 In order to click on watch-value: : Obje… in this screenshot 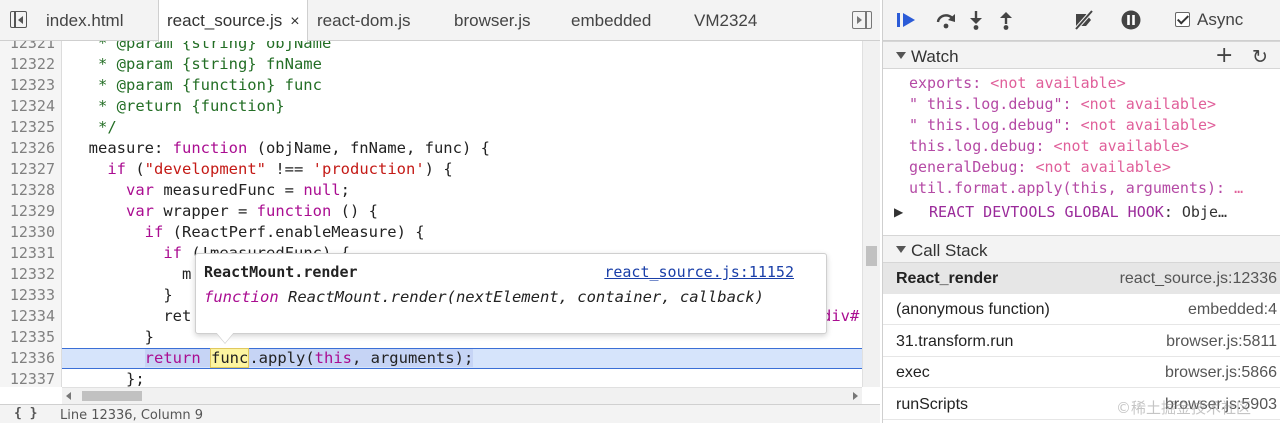, I will do `click(1195, 212)`.